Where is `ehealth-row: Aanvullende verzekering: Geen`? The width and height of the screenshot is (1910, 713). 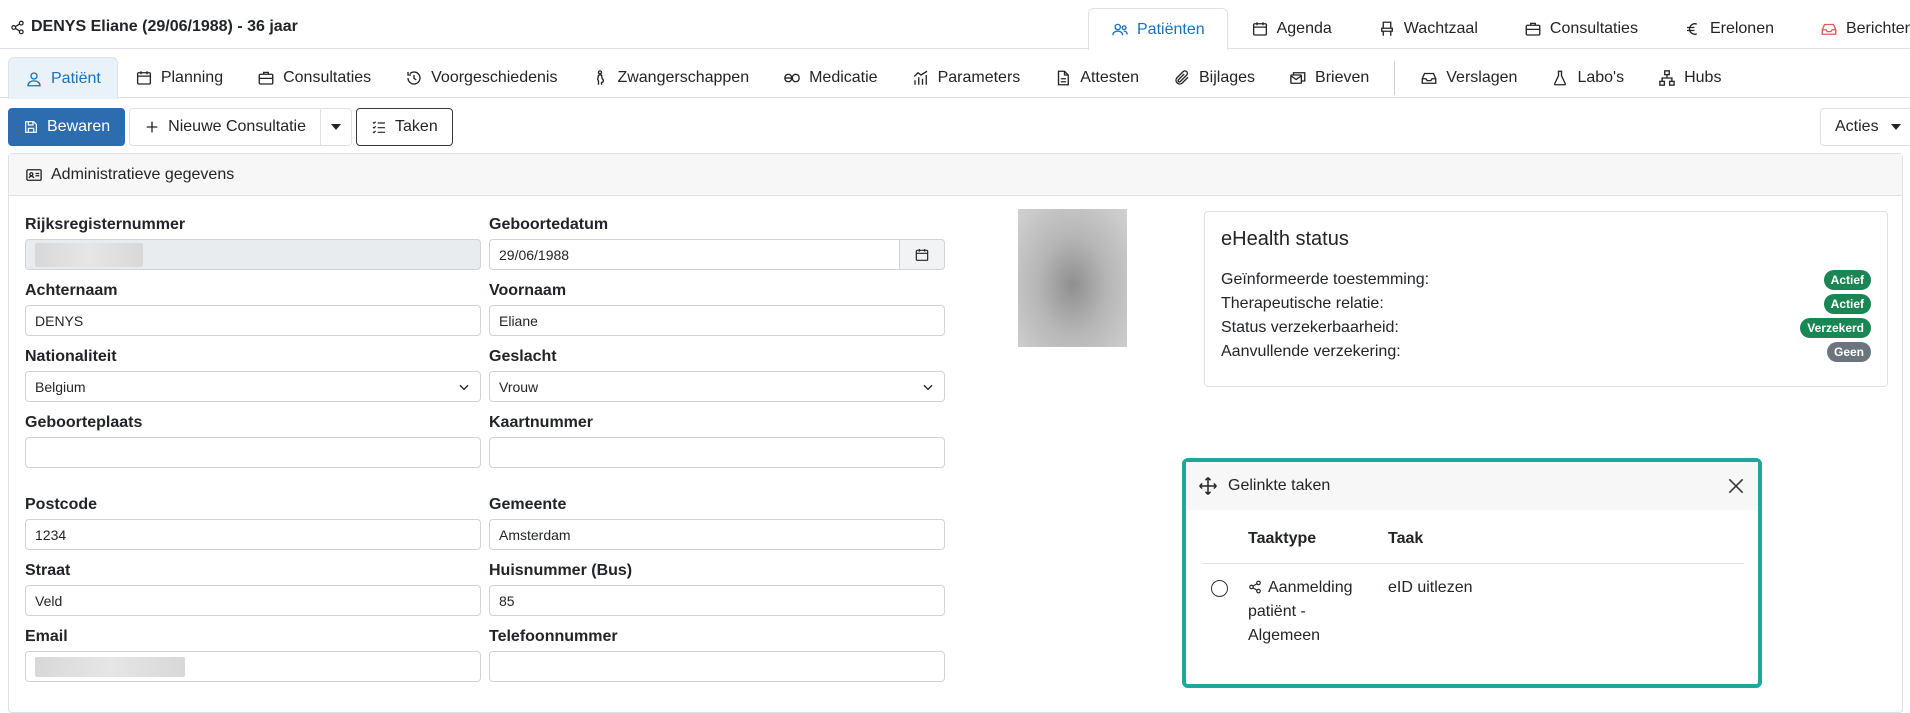 ehealth-row: Aanvullende verzekering: Geen is located at coordinates (1546, 352).